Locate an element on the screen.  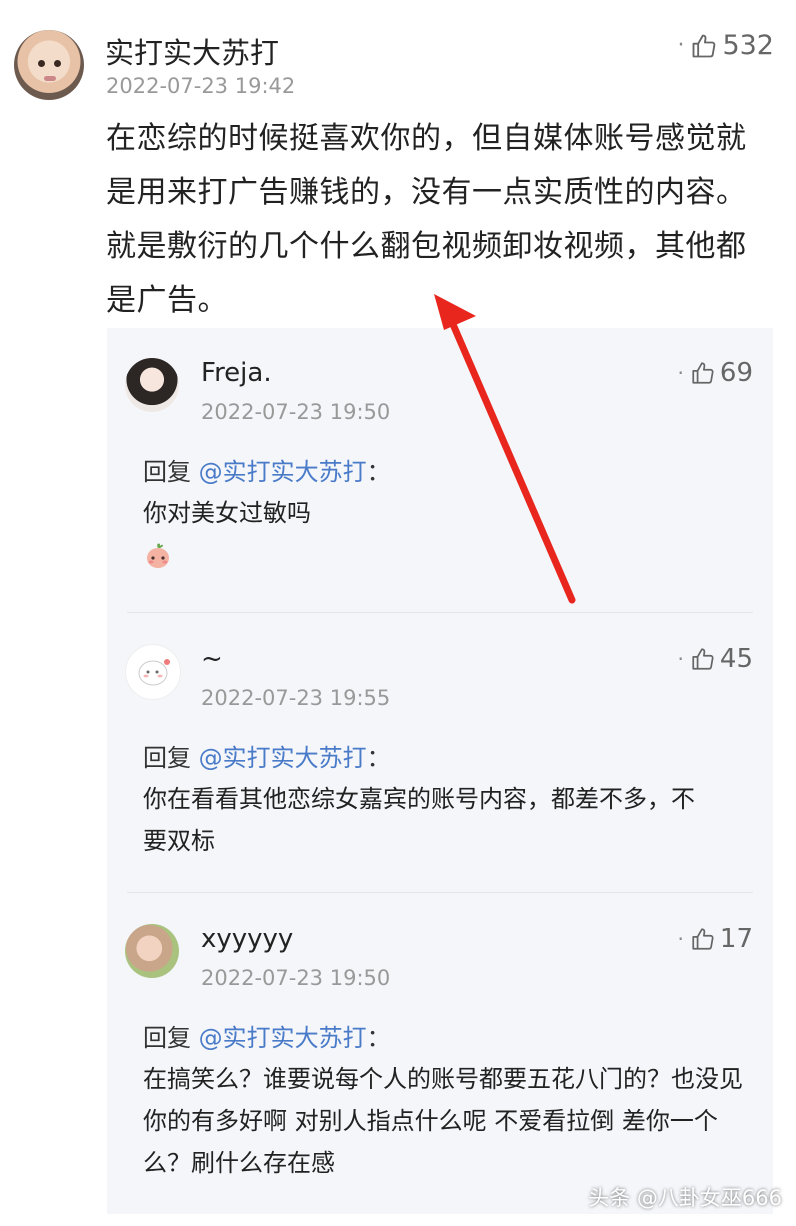
main-comment-timestamp: 2022-07-23 19:42 is located at coordinates (201, 86).